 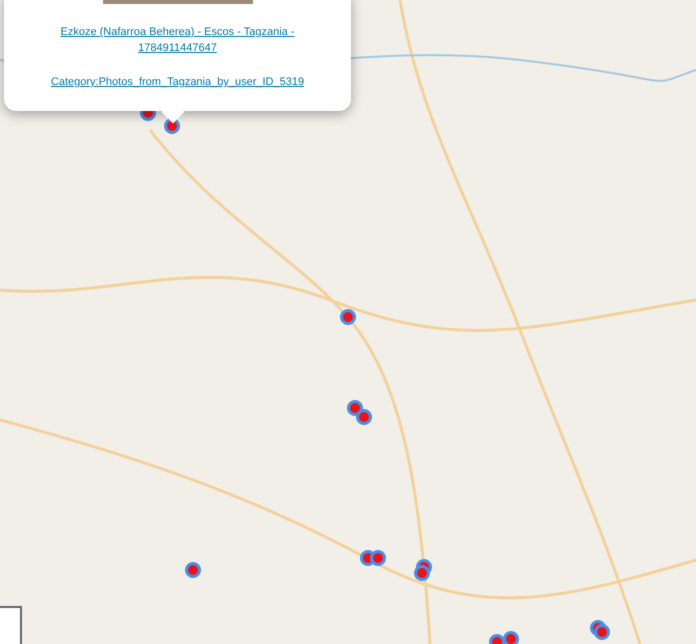 What do you see at coordinates (177, 40) in the screenshot?
I see `popup-link: Ezkoze (Nafarroa Beherea) - Escos - Tagzania - 1784911447647` at bounding box center [177, 40].